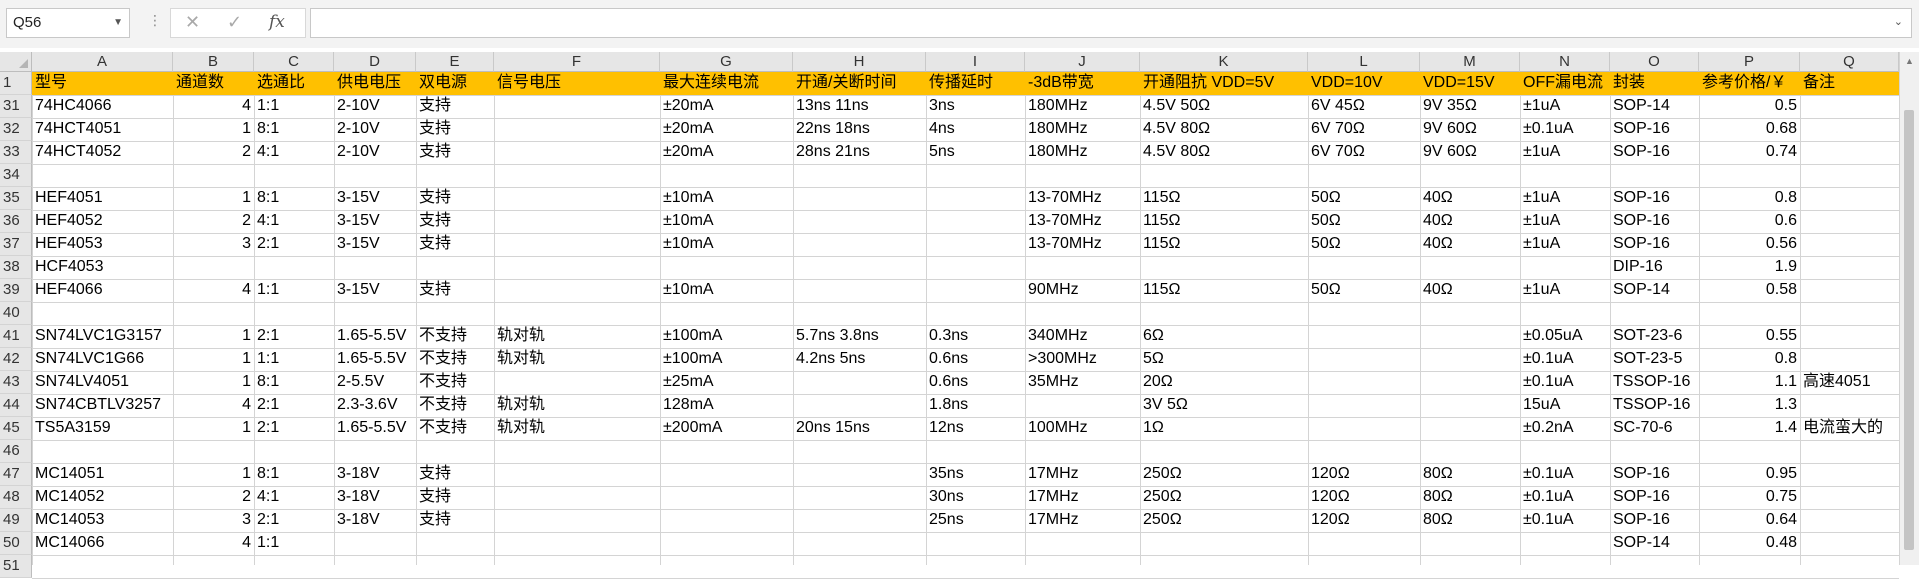 This screenshot has width=1919, height=579. I want to click on table-cell: 0.64, so click(1749, 520).